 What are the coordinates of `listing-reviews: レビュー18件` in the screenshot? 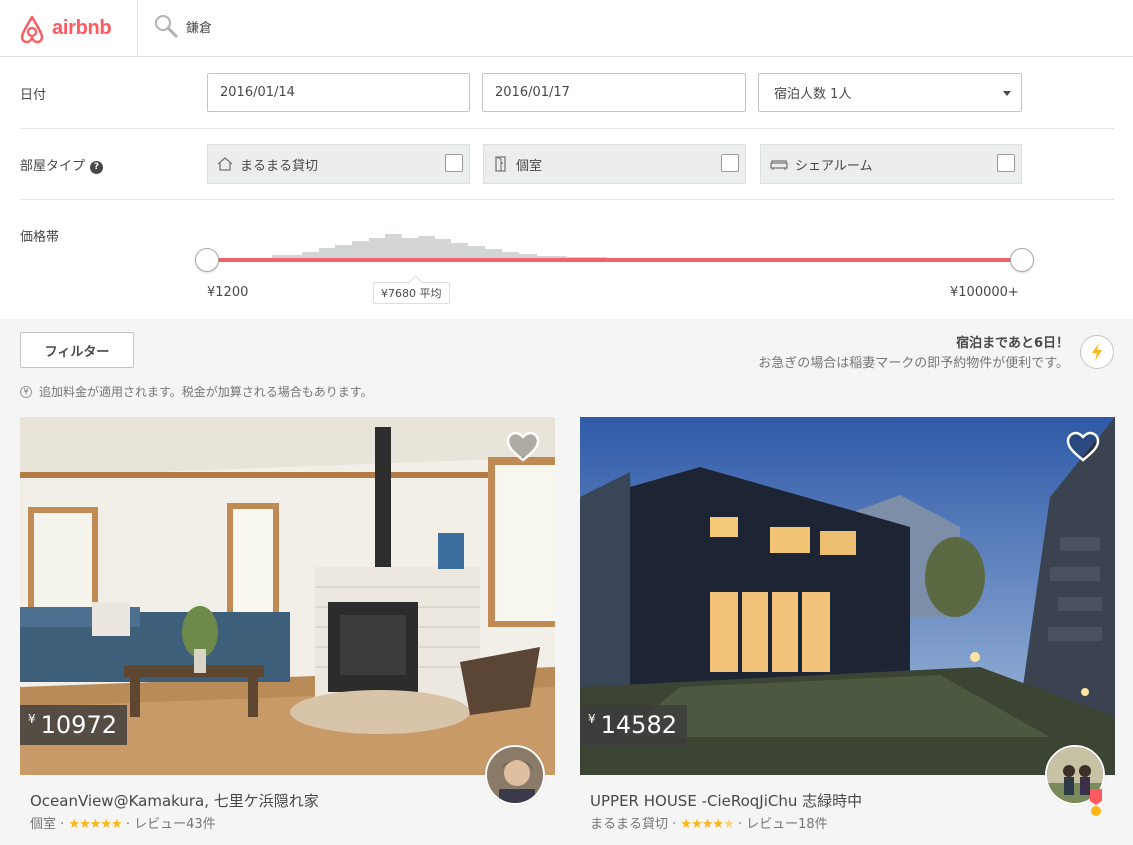 It's located at (787, 824).